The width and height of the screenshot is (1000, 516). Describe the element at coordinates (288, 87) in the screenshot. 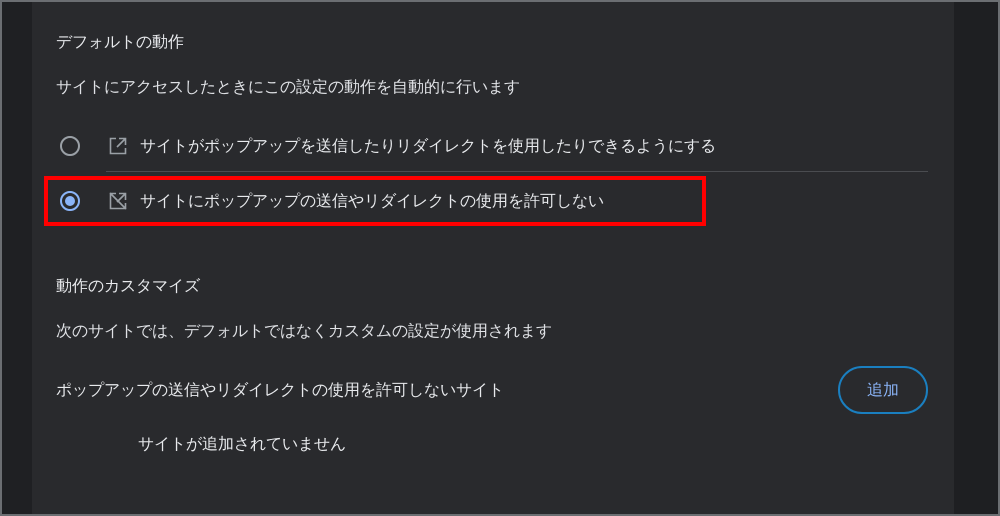

I see `section-description: サイトにアクセスしたときにこの設定の動作を自動的に行います` at that location.